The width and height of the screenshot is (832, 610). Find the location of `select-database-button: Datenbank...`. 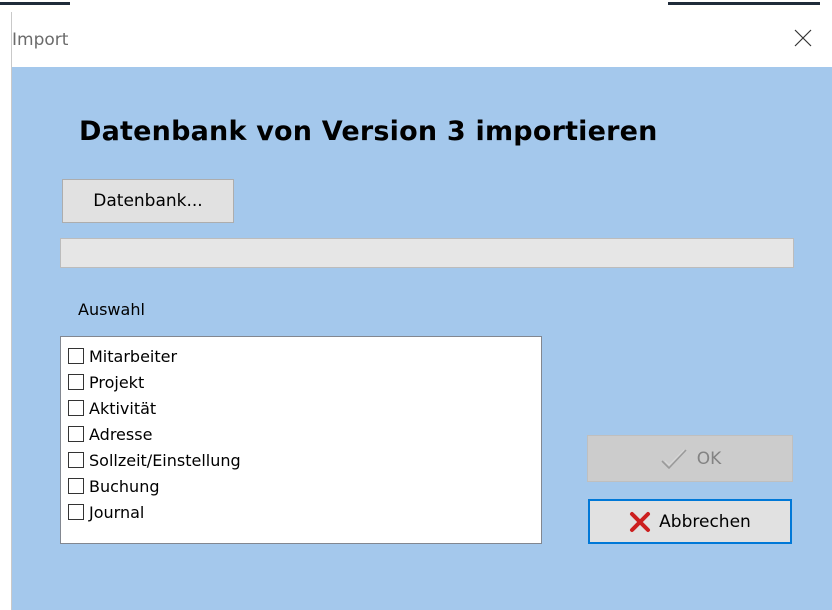

select-database-button: Datenbank... is located at coordinates (148, 201).